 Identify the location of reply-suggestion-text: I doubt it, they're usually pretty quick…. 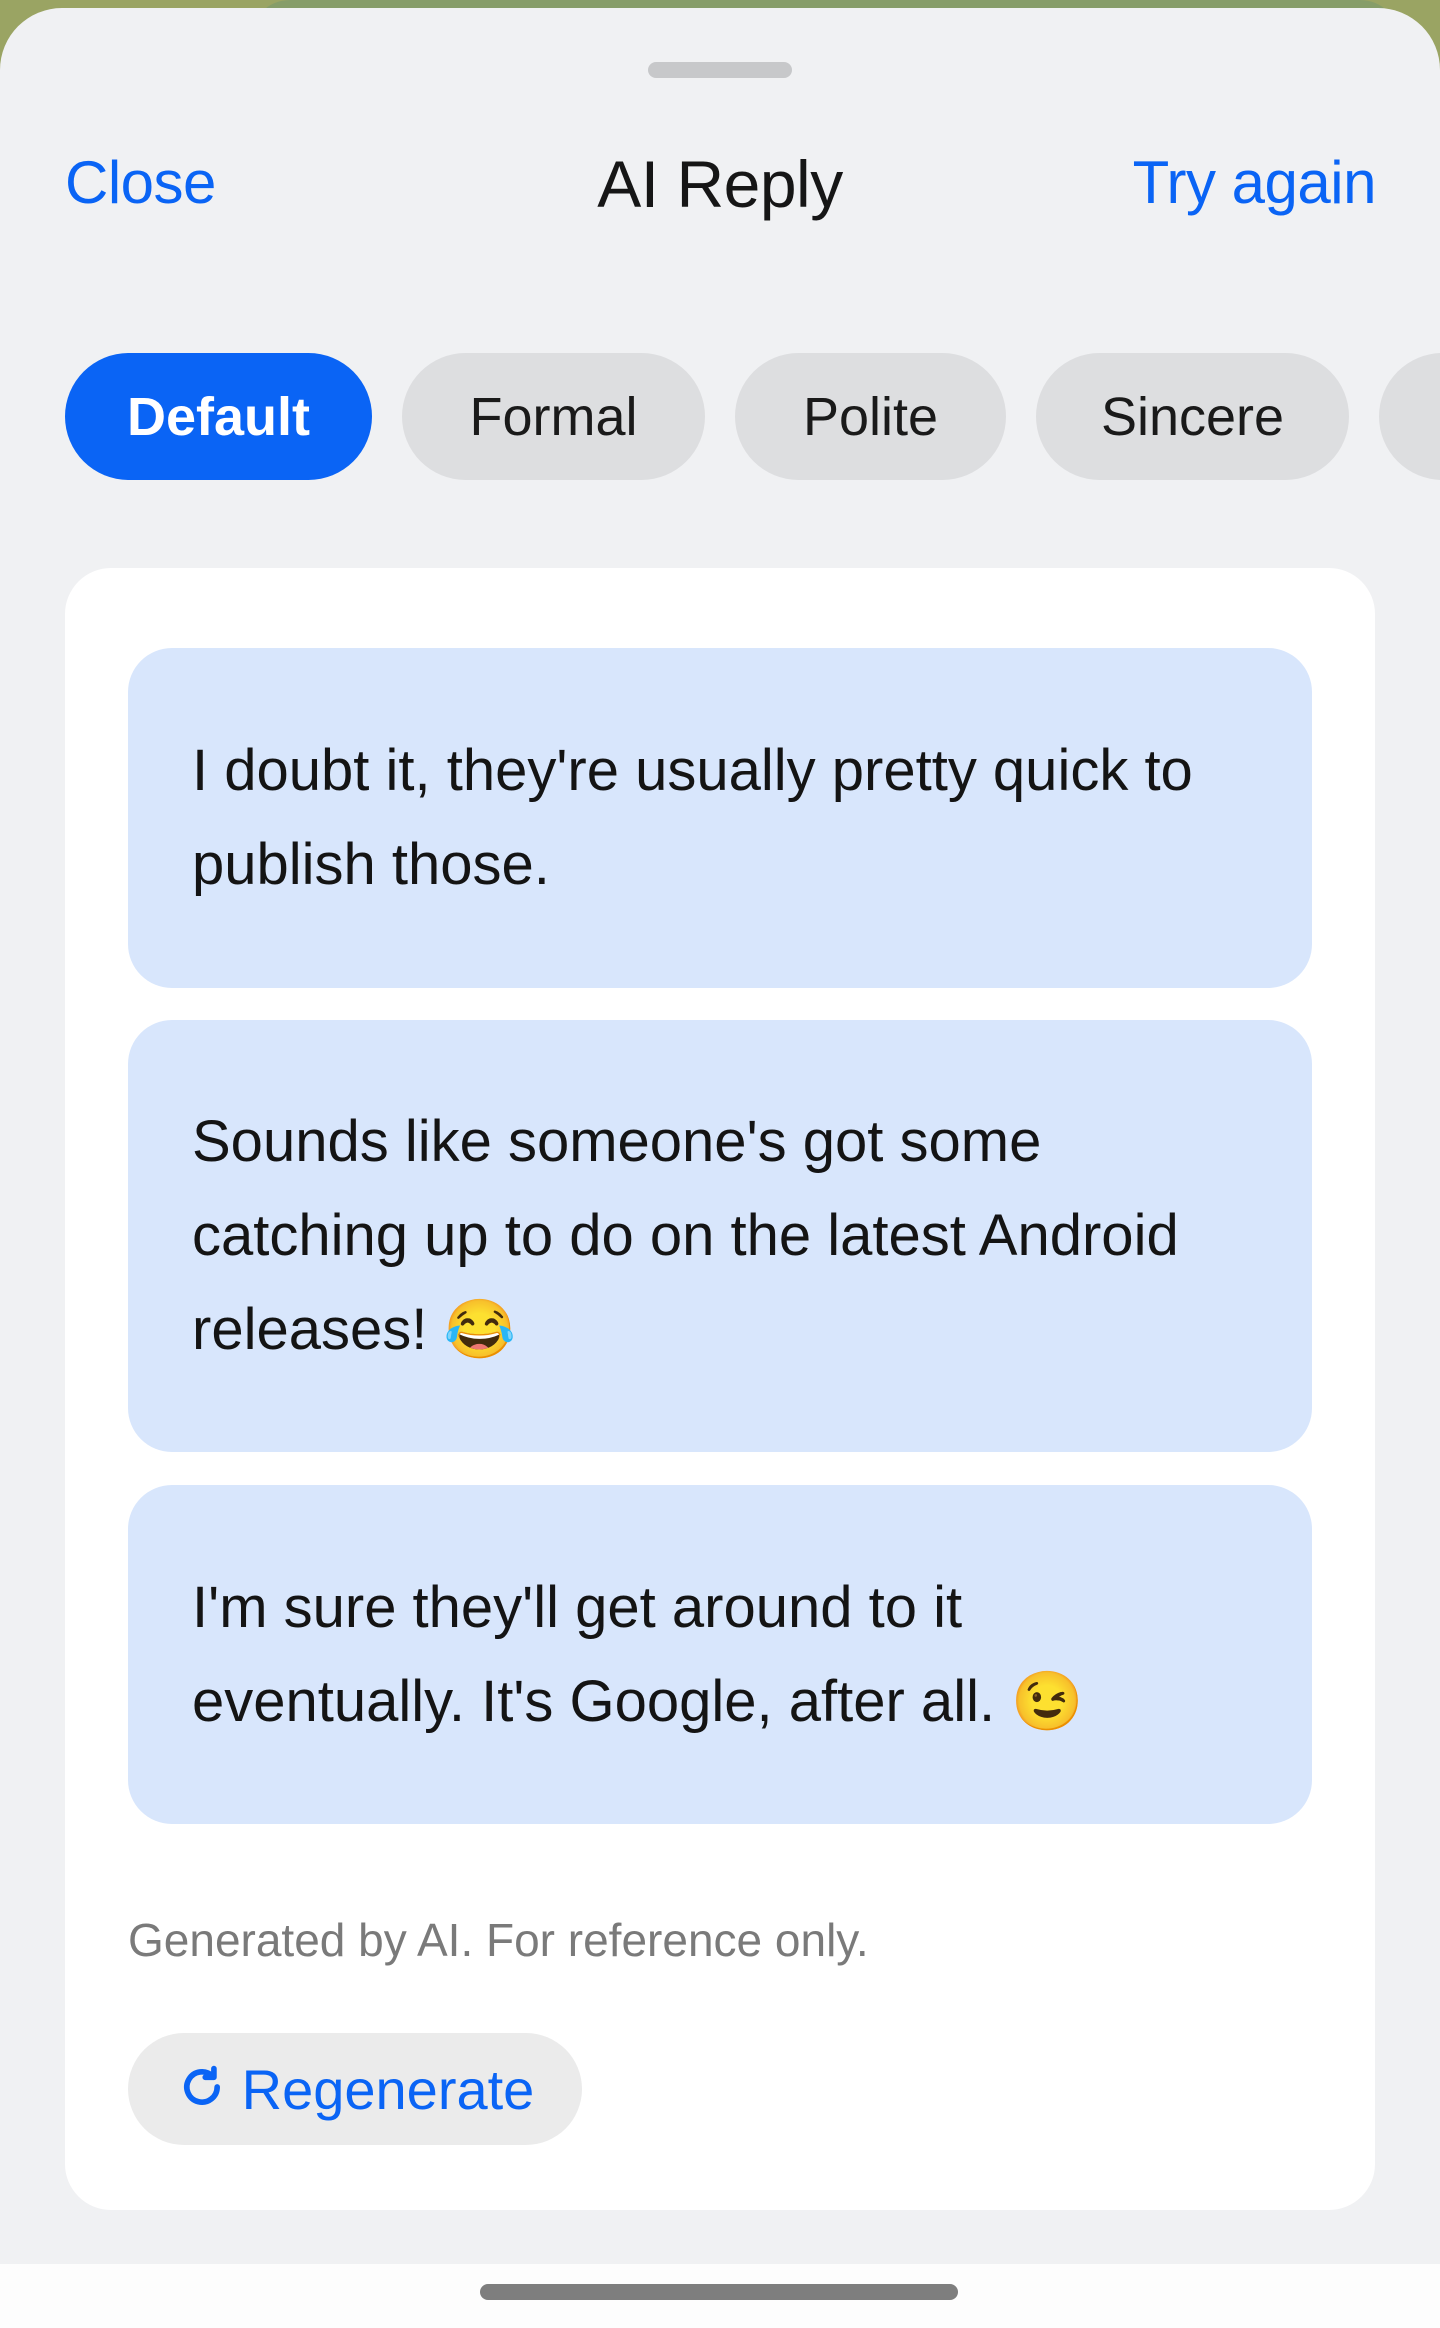
(692, 817).